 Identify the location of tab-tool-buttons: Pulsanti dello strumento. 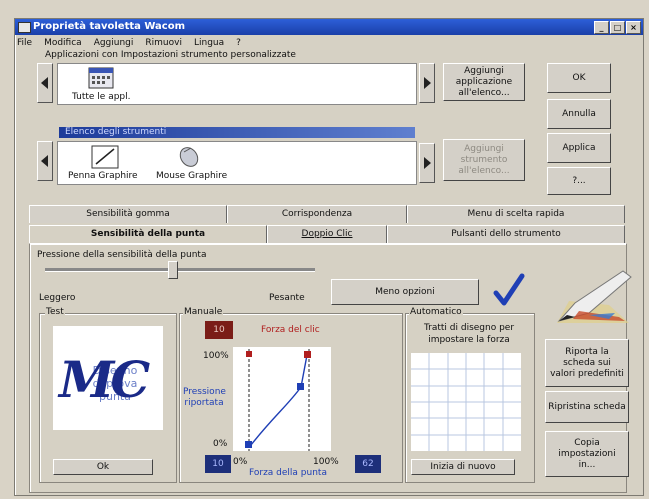
(506, 234).